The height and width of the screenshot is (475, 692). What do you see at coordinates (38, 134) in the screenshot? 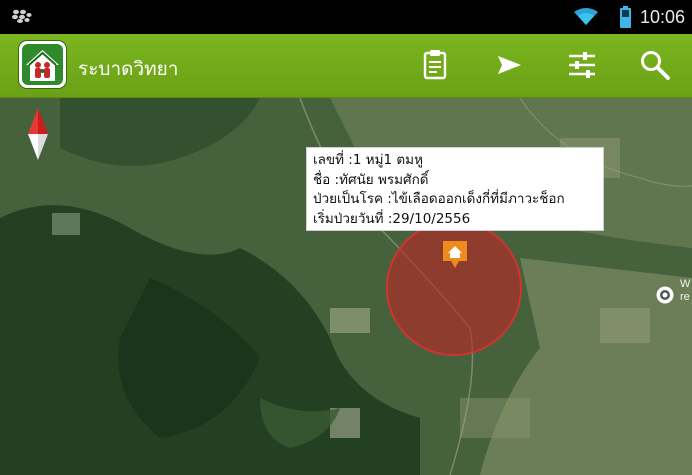
I see `north-arrow-icon` at bounding box center [38, 134].